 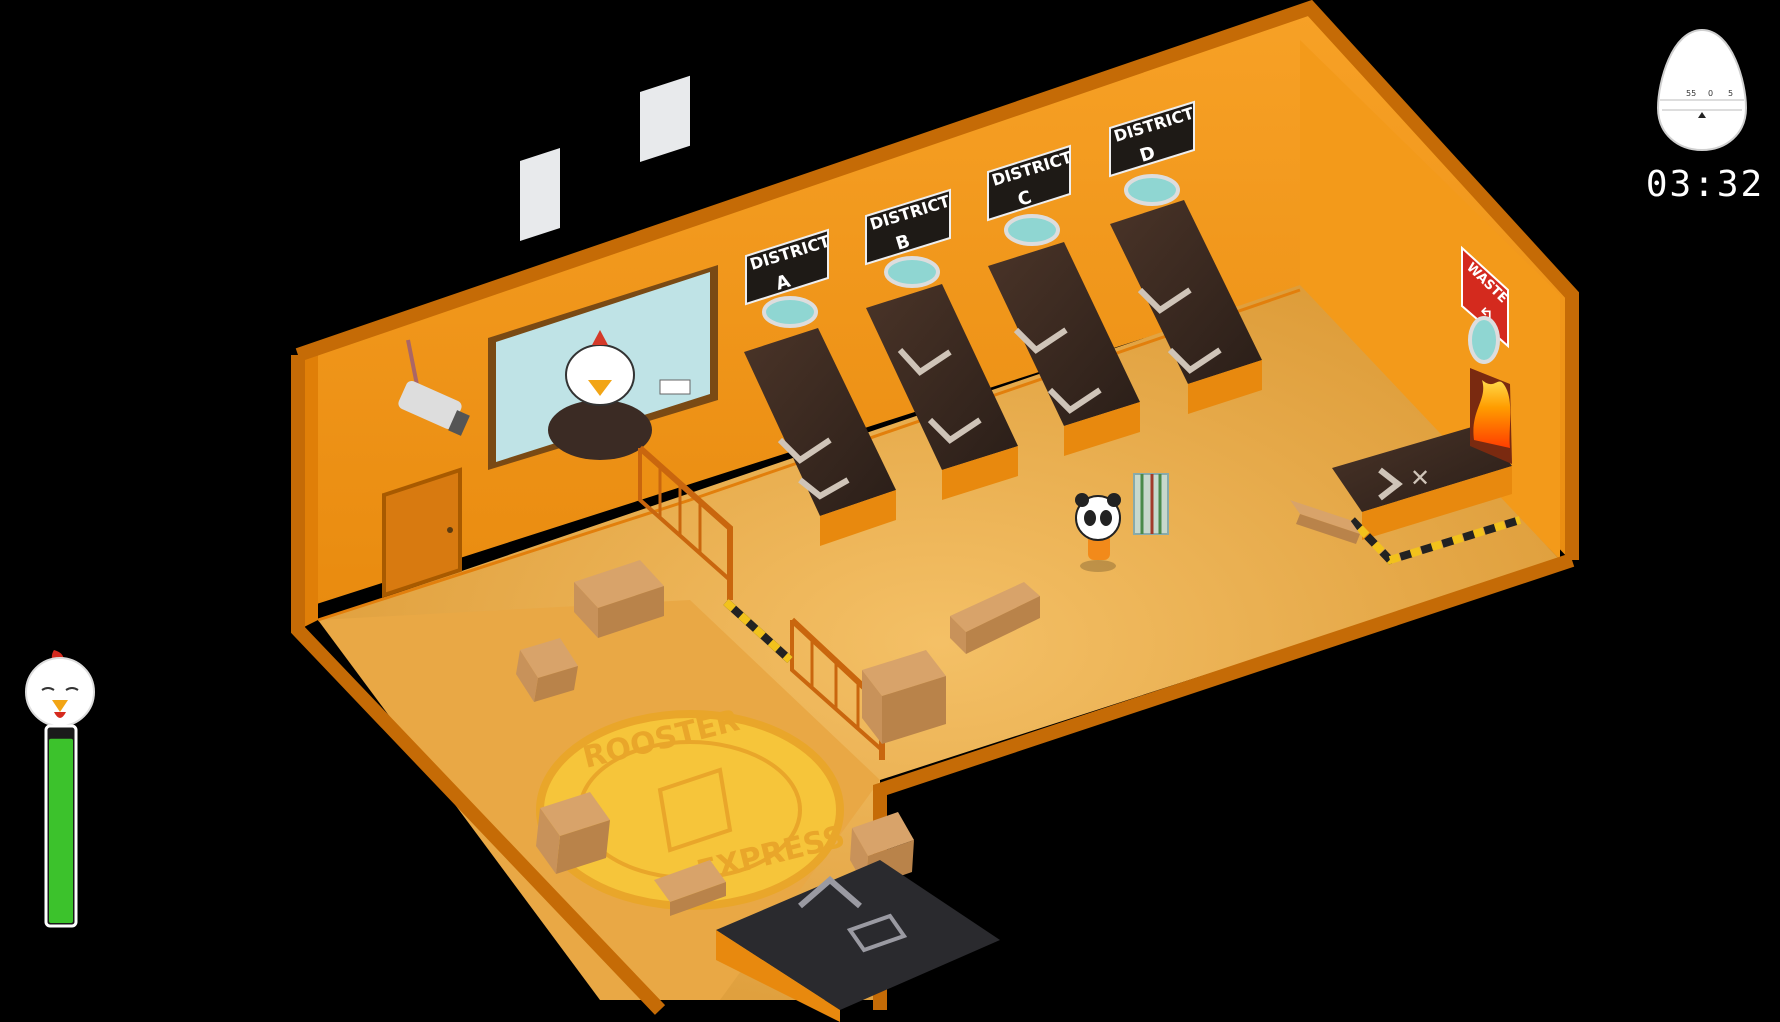 What do you see at coordinates (1691, 93) in the screenshot?
I see `egg-tick-55: 55` at bounding box center [1691, 93].